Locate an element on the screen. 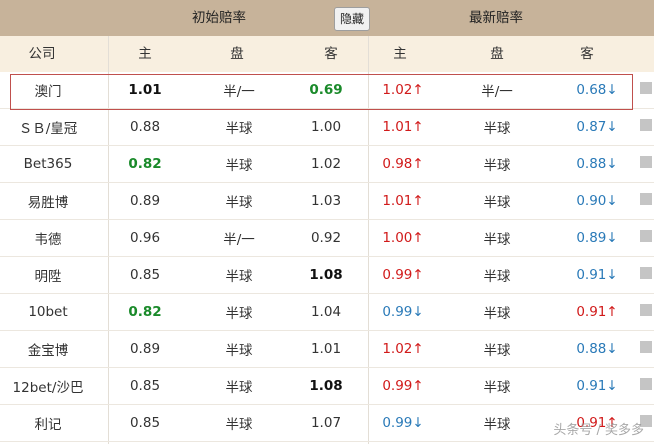 The width and height of the screenshot is (654, 444). table-row: 金宝博 0.89 半球 1.01 1.02↑ 半球 0.88↓ is located at coordinates (327, 349).